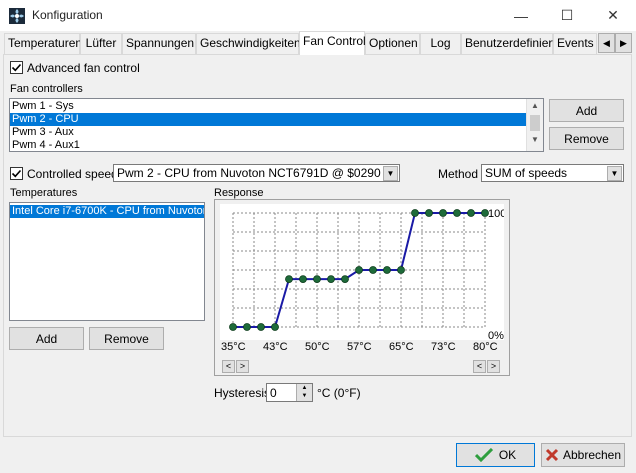  Describe the element at coordinates (567, 15) in the screenshot. I see `maximize-button: ☐` at that location.